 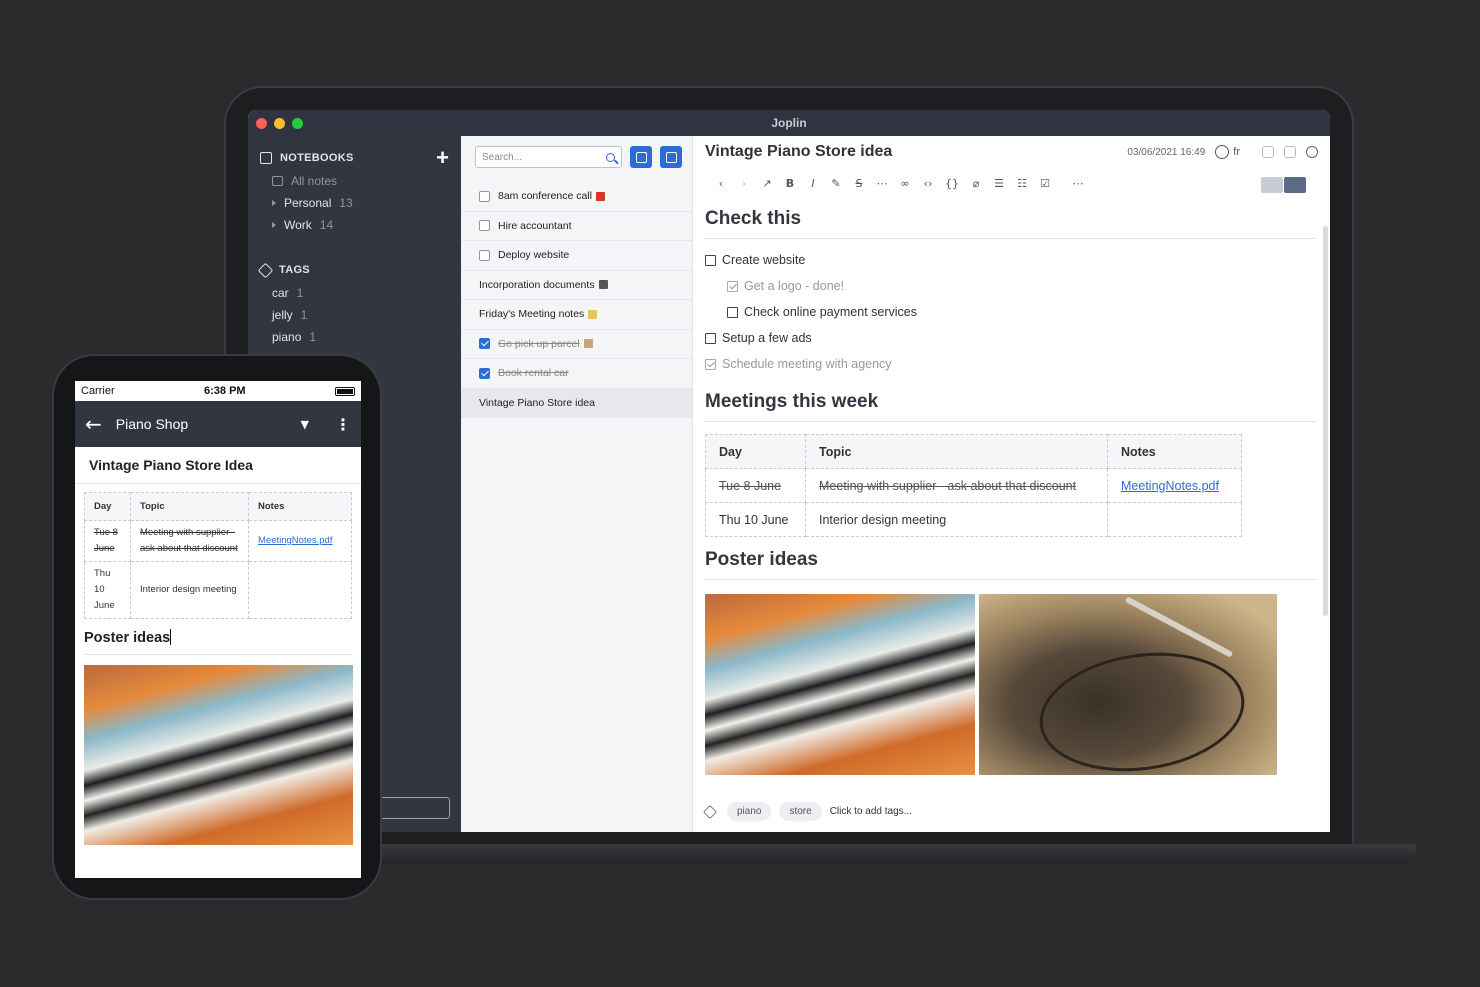 I want to click on checklist-item: Create website, so click(x=1011, y=260).